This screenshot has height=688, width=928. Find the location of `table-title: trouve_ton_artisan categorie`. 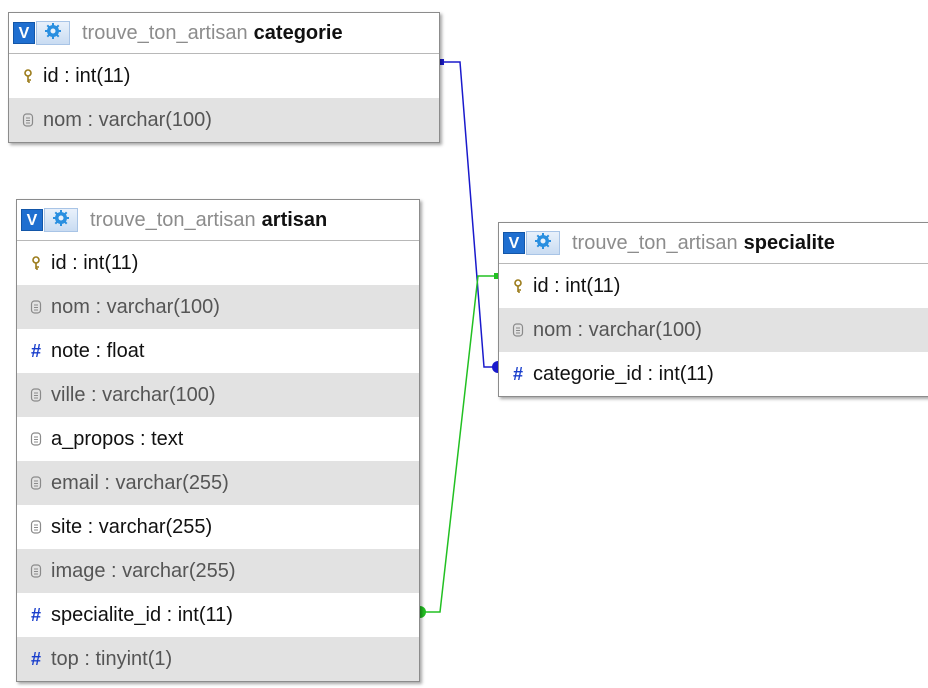

table-title: trouve_ton_artisan categorie is located at coordinates (212, 33).